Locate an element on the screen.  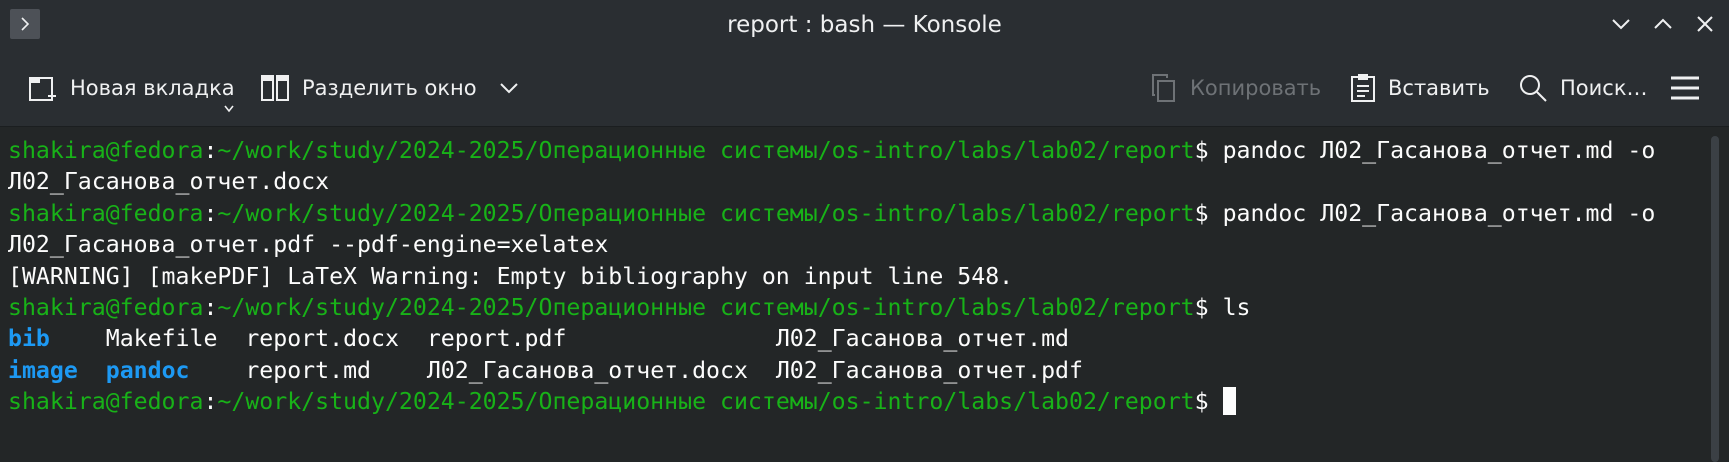
ls-directory: image is located at coordinates (43, 370).